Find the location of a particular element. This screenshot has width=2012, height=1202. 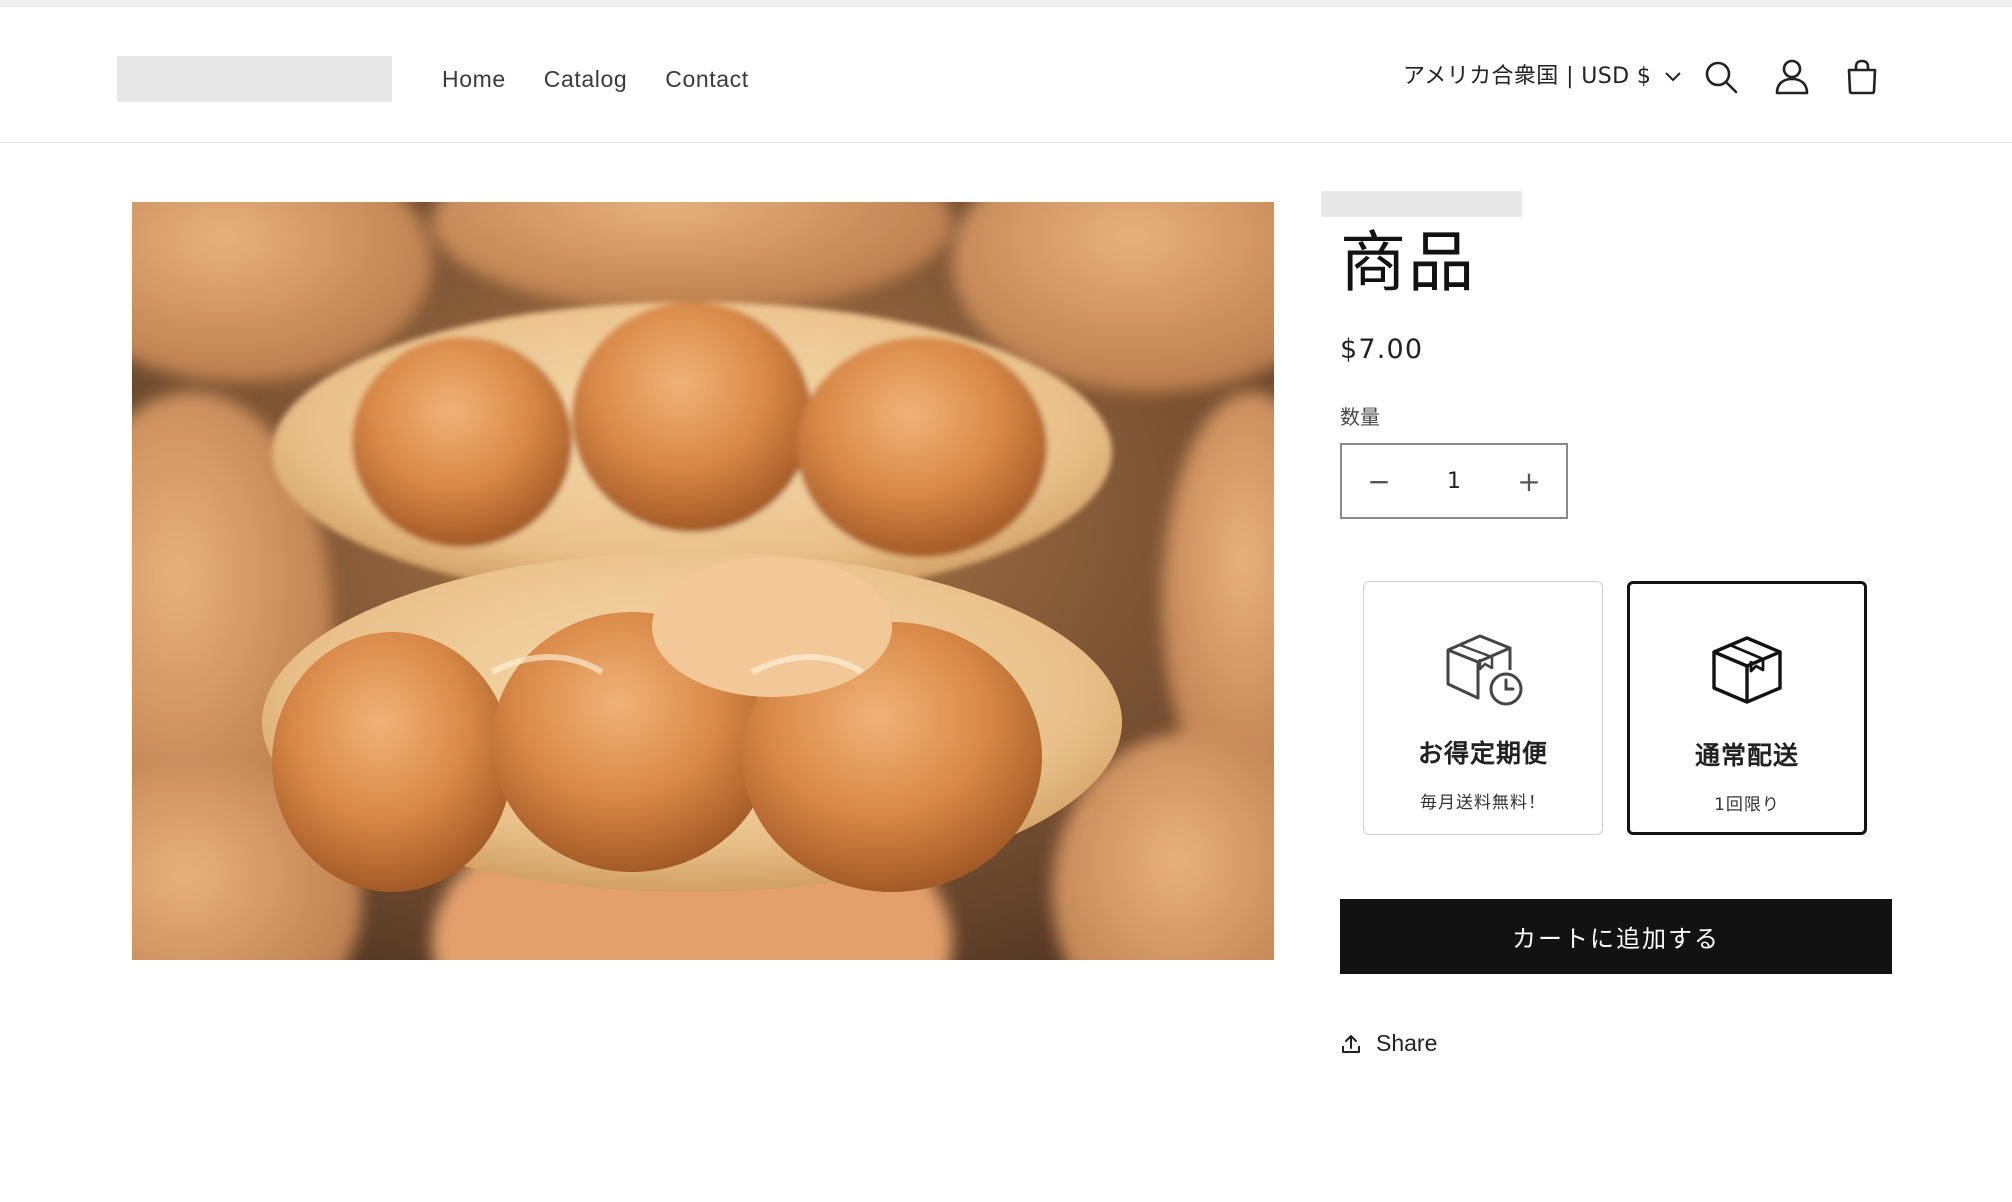

nav-contact: Contact is located at coordinates (706, 79).